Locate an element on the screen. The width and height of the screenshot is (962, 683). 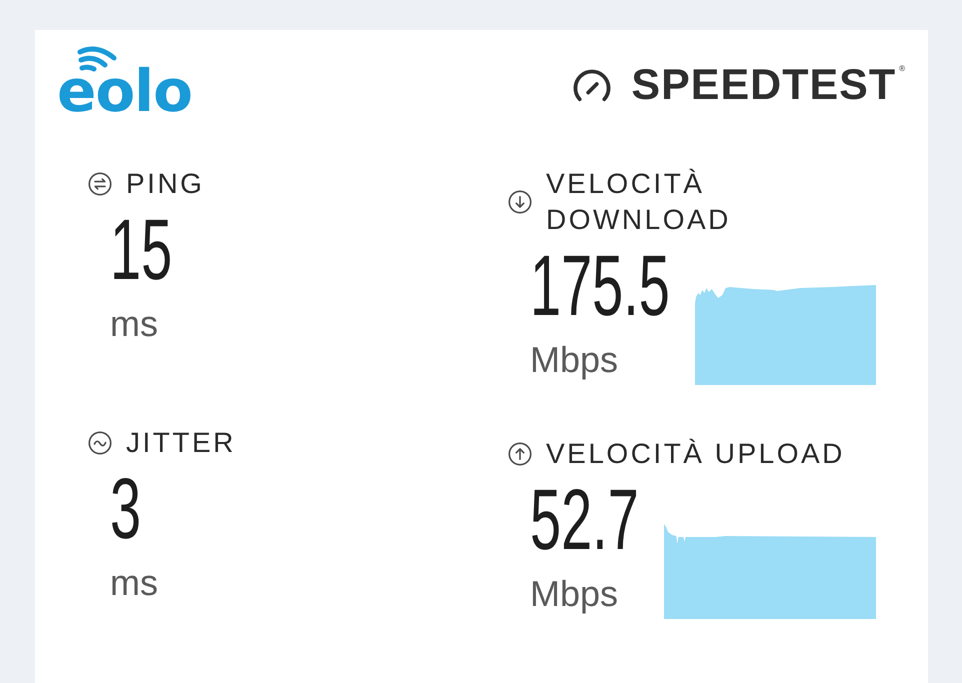
speedtest-wordmark: SPEEDTEST$^{®}$ is located at coordinates (768, 85).